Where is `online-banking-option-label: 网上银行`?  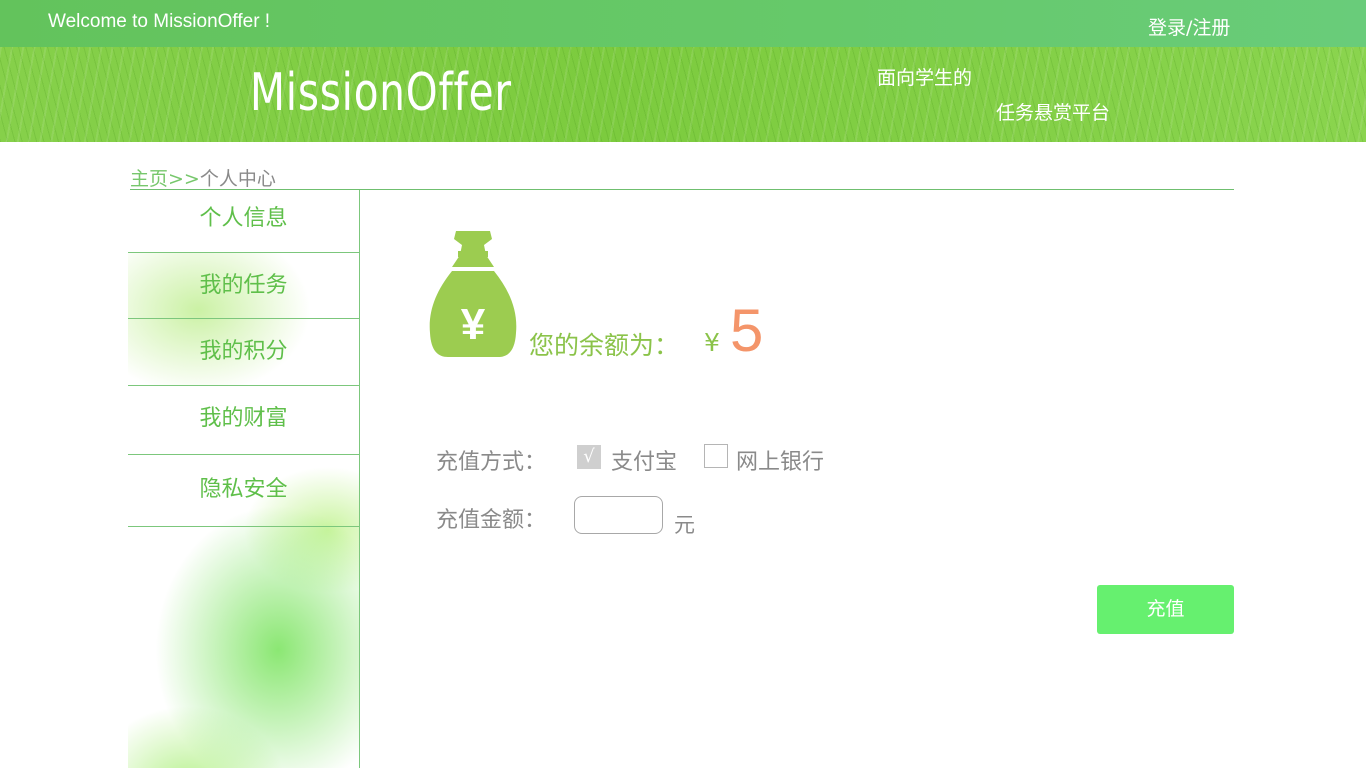
online-banking-option-label: 网上银行 is located at coordinates (780, 460).